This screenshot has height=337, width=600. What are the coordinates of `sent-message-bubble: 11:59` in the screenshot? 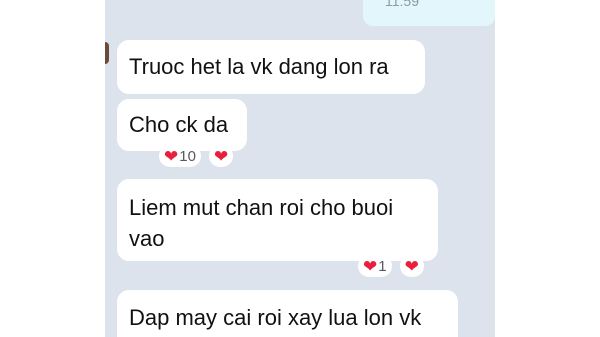 It's located at (429, 13).